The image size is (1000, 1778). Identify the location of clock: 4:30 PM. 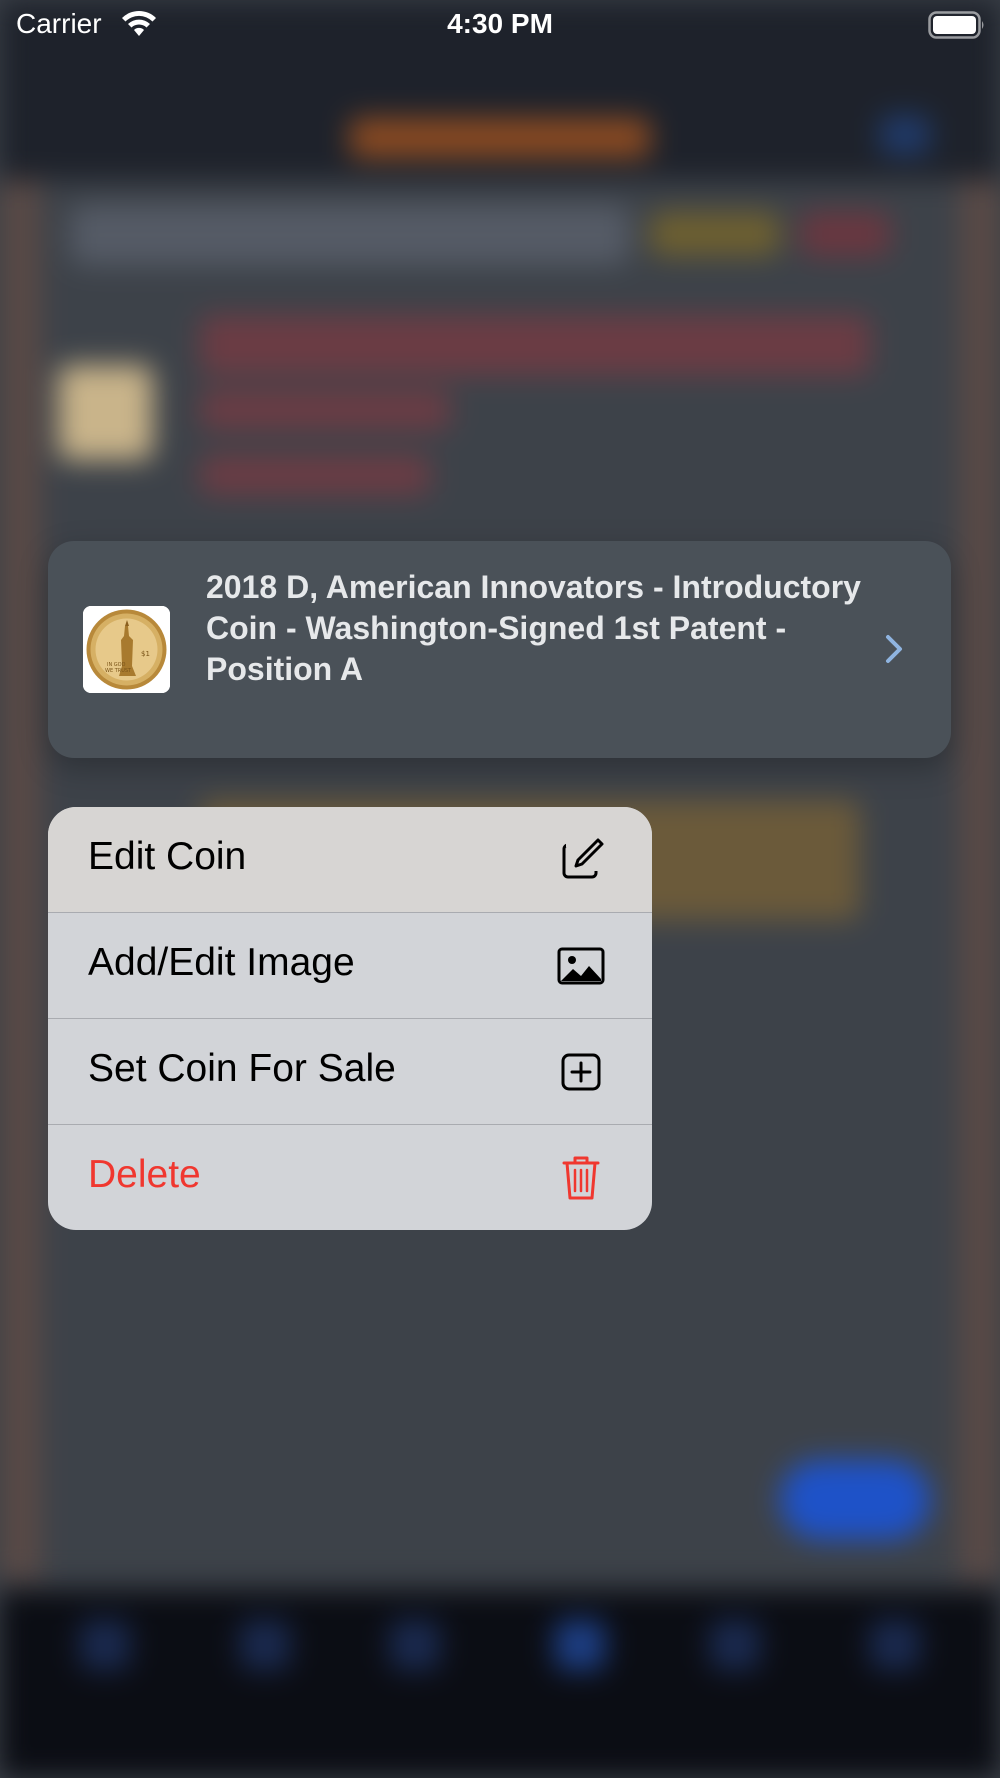
(500, 23).